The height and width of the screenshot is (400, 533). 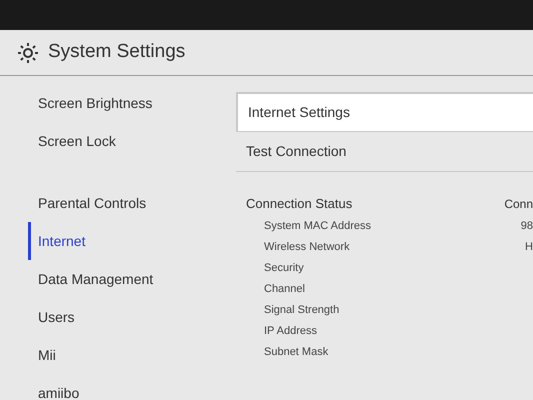 I want to click on status-label: Security, so click(x=284, y=268).